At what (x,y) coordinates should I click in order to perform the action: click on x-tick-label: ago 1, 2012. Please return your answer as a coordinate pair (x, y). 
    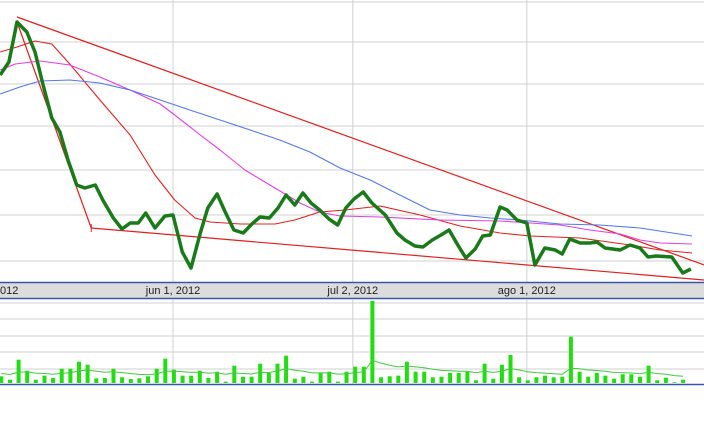
    Looking at the image, I should click on (527, 291).